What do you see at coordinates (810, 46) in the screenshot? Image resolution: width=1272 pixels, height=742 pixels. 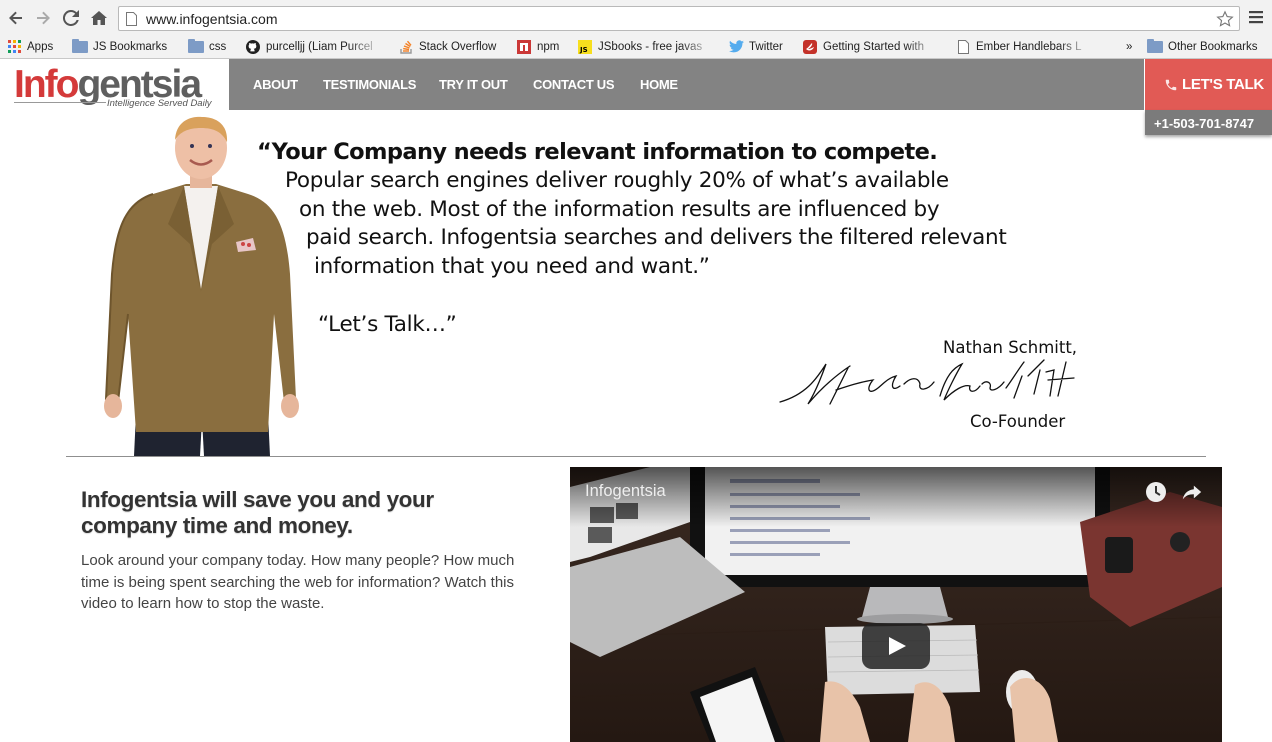 I see `ember-icon` at bounding box center [810, 46].